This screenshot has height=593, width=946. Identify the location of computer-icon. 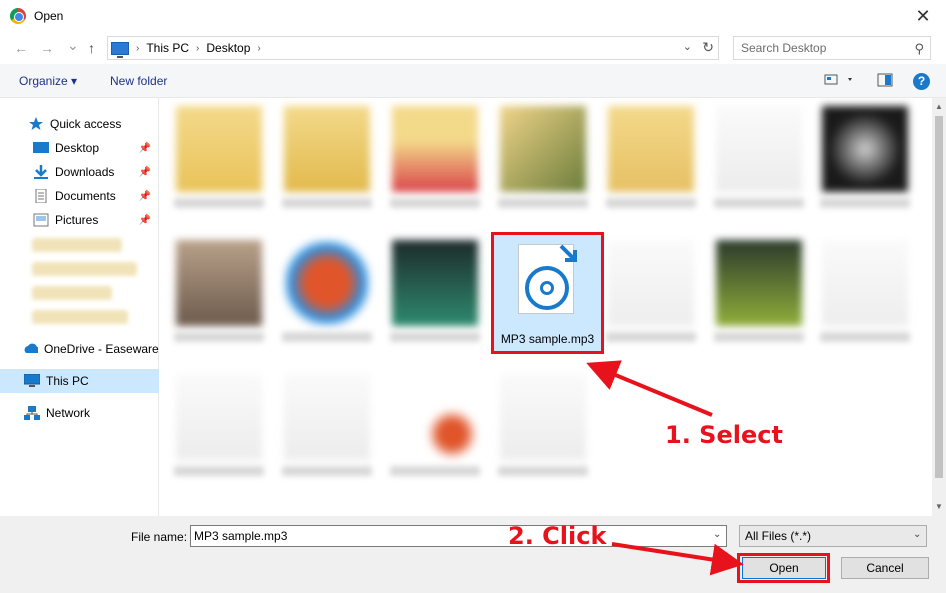
(32, 380).